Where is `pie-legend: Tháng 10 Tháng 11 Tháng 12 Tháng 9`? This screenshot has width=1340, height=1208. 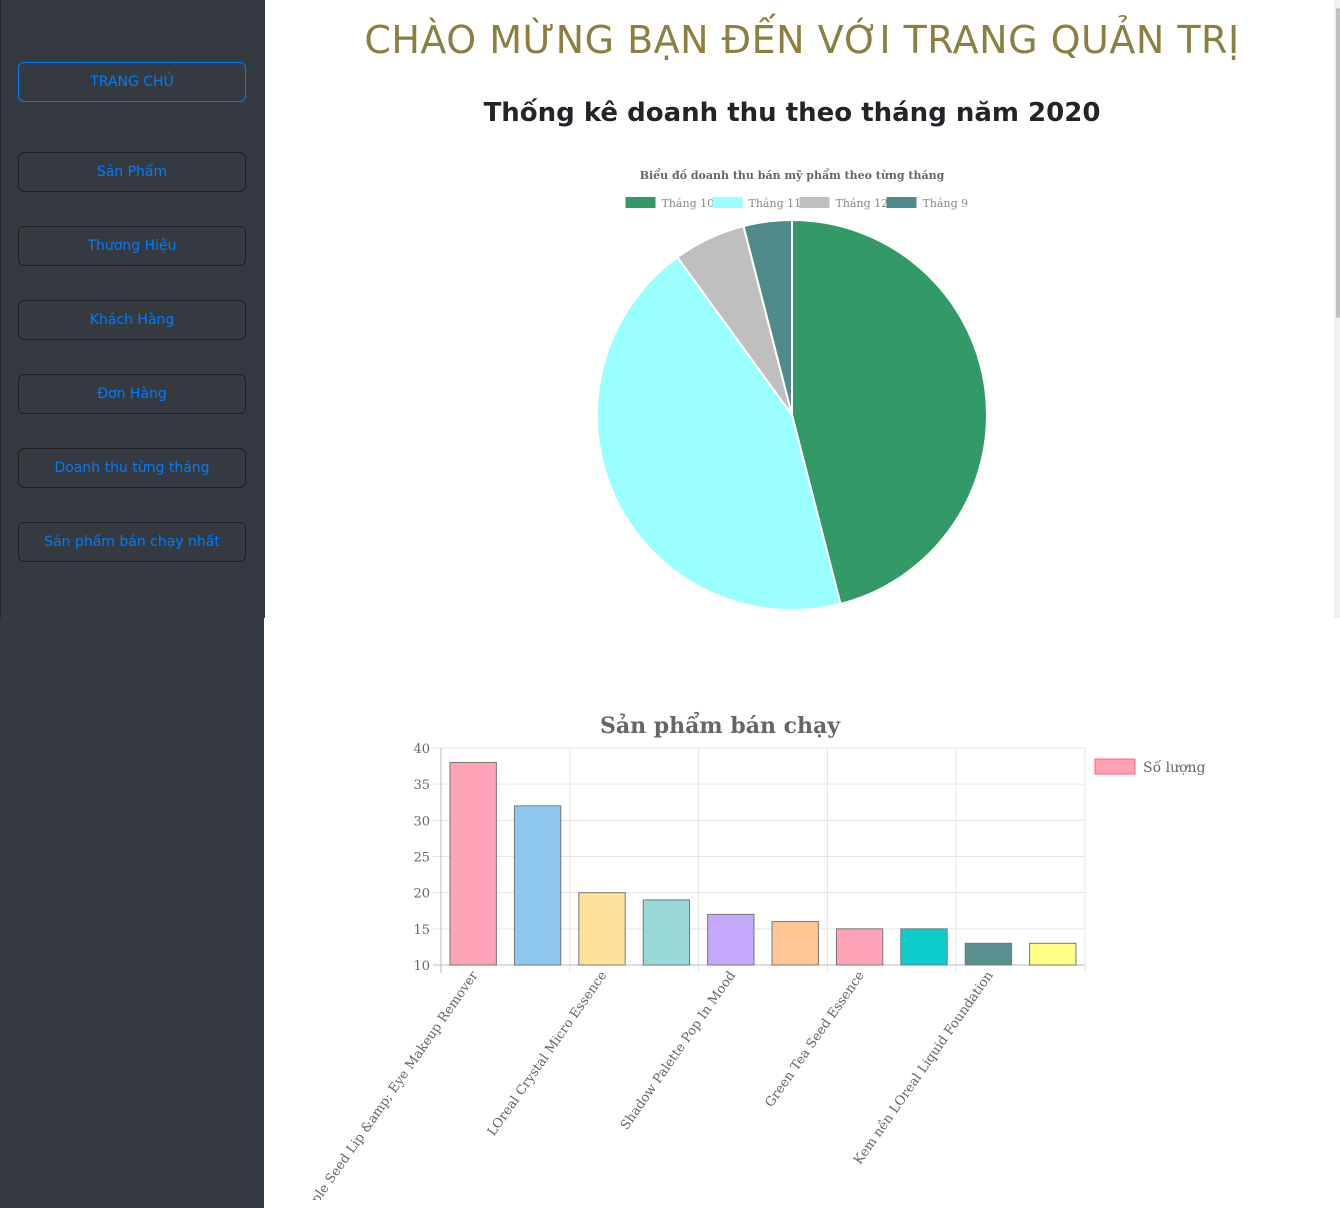 pie-legend: Tháng 10 Tháng 11 Tháng 12 Tháng 9 is located at coordinates (797, 203).